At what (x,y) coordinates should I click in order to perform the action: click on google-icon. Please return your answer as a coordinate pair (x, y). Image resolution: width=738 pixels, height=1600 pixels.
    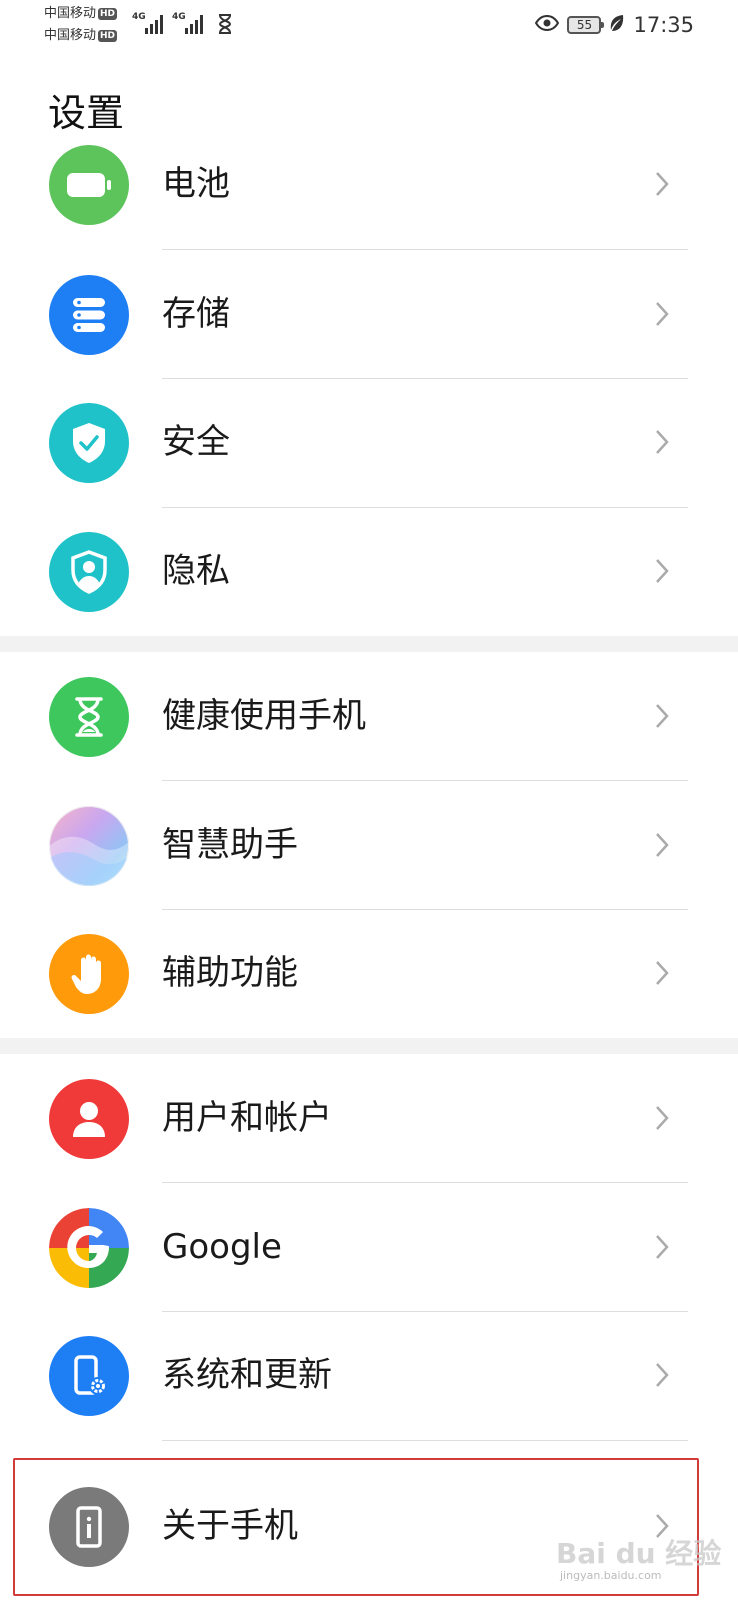
    Looking at the image, I should click on (89, 1248).